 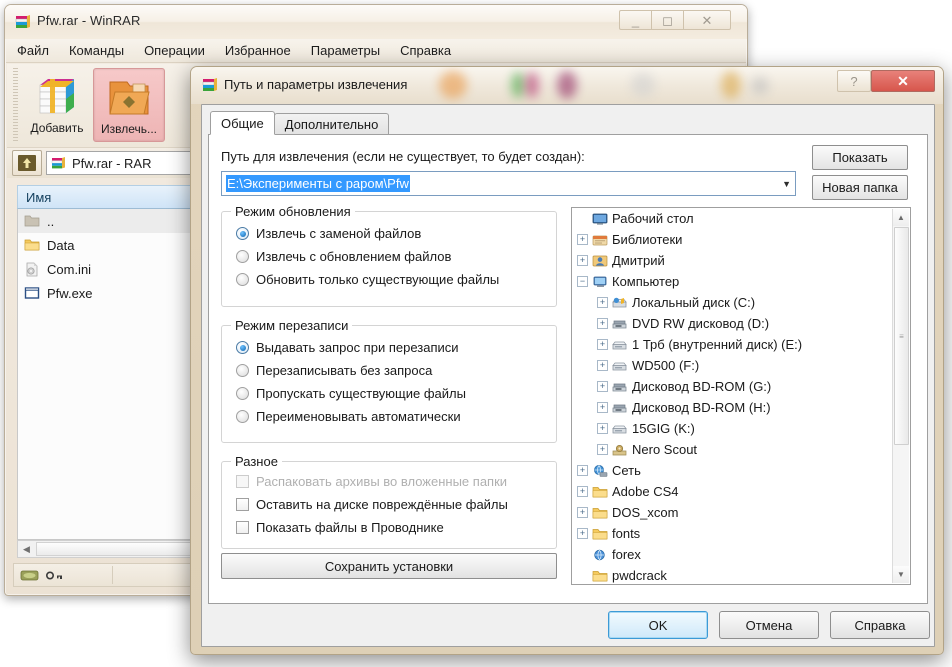 What do you see at coordinates (15, 105) in the screenshot?
I see `toolbar-grip` at bounding box center [15, 105].